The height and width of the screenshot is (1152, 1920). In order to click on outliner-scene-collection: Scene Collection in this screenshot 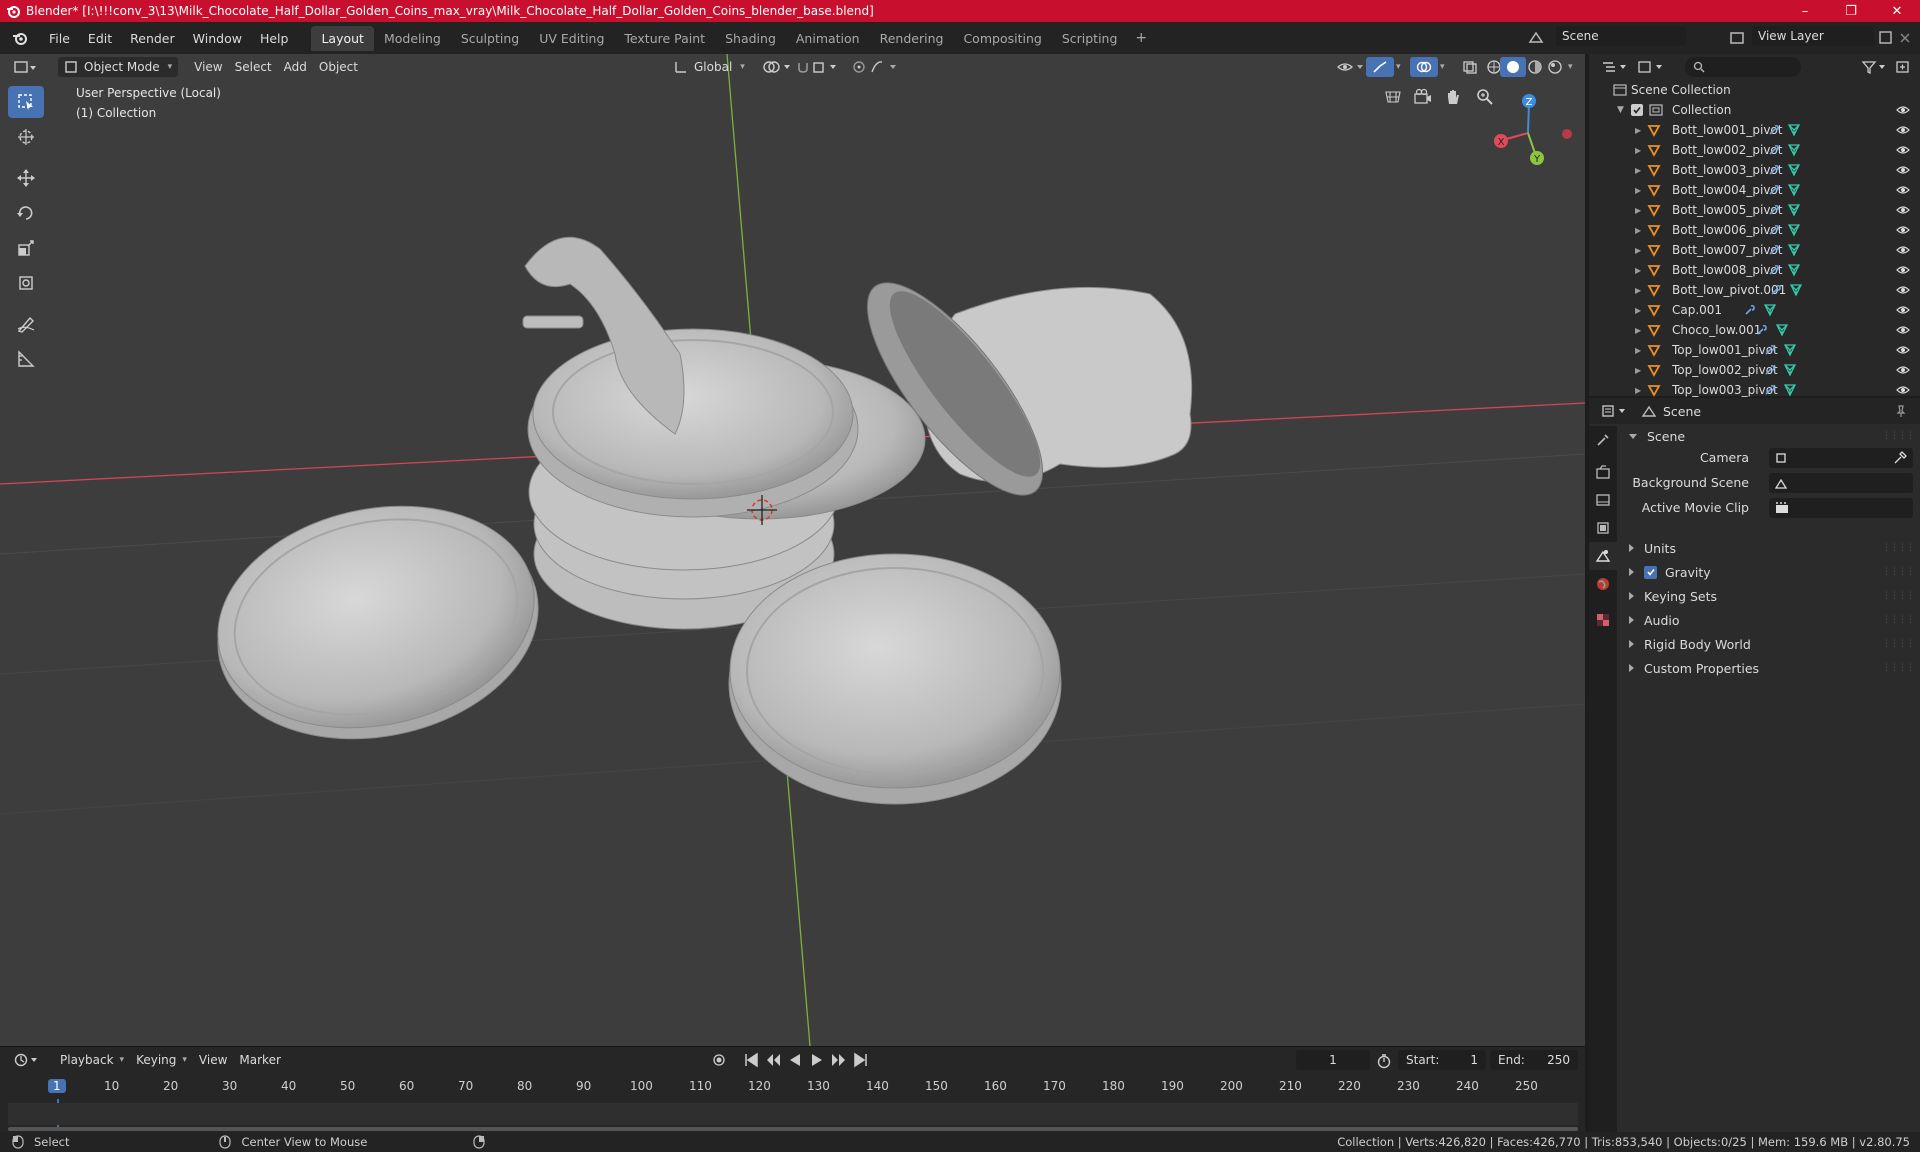, I will do `click(1754, 90)`.